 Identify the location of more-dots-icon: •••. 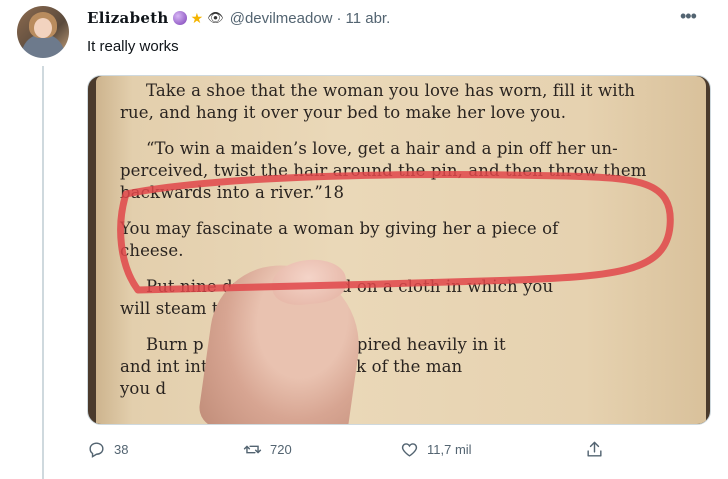
(688, 16).